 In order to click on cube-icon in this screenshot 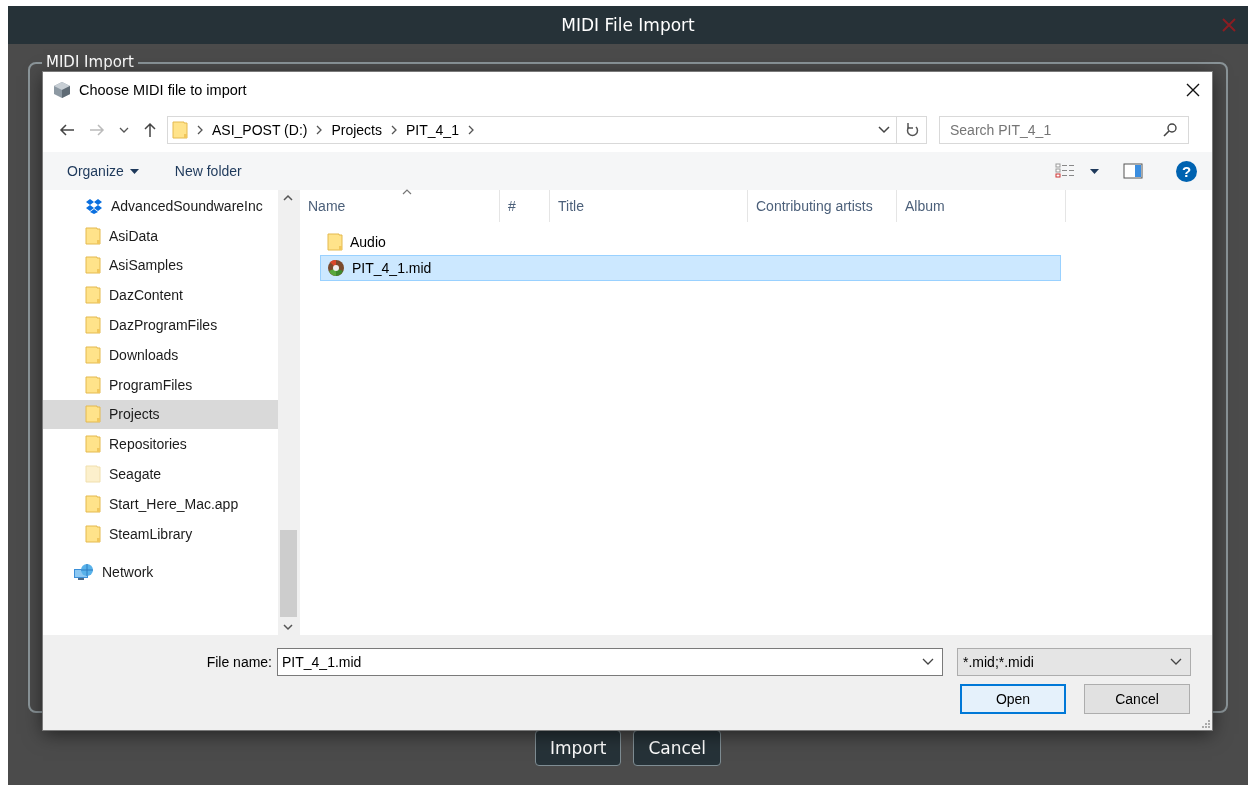, I will do `click(62, 90)`.